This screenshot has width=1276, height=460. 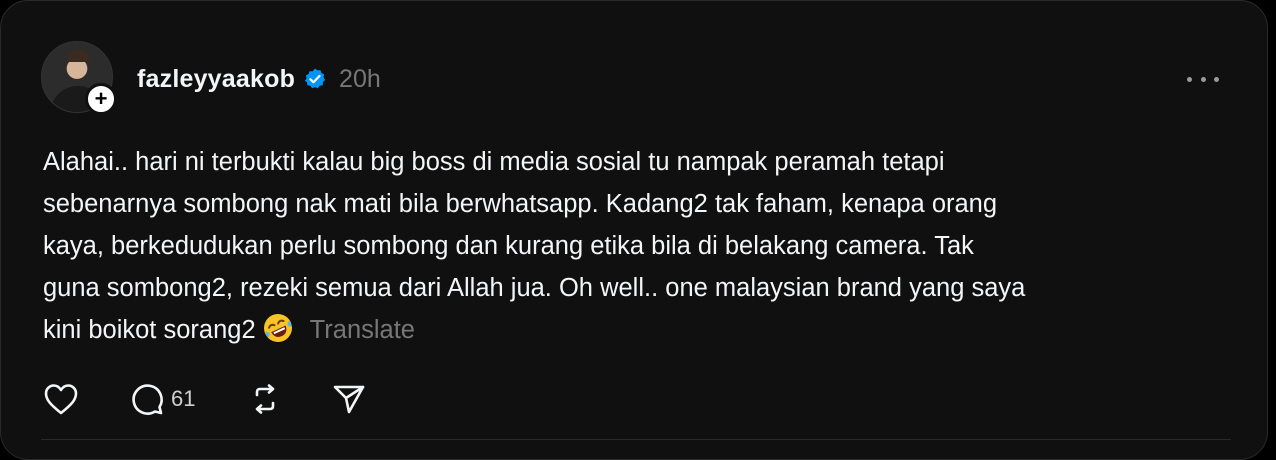 I want to click on like-button, so click(x=63, y=399).